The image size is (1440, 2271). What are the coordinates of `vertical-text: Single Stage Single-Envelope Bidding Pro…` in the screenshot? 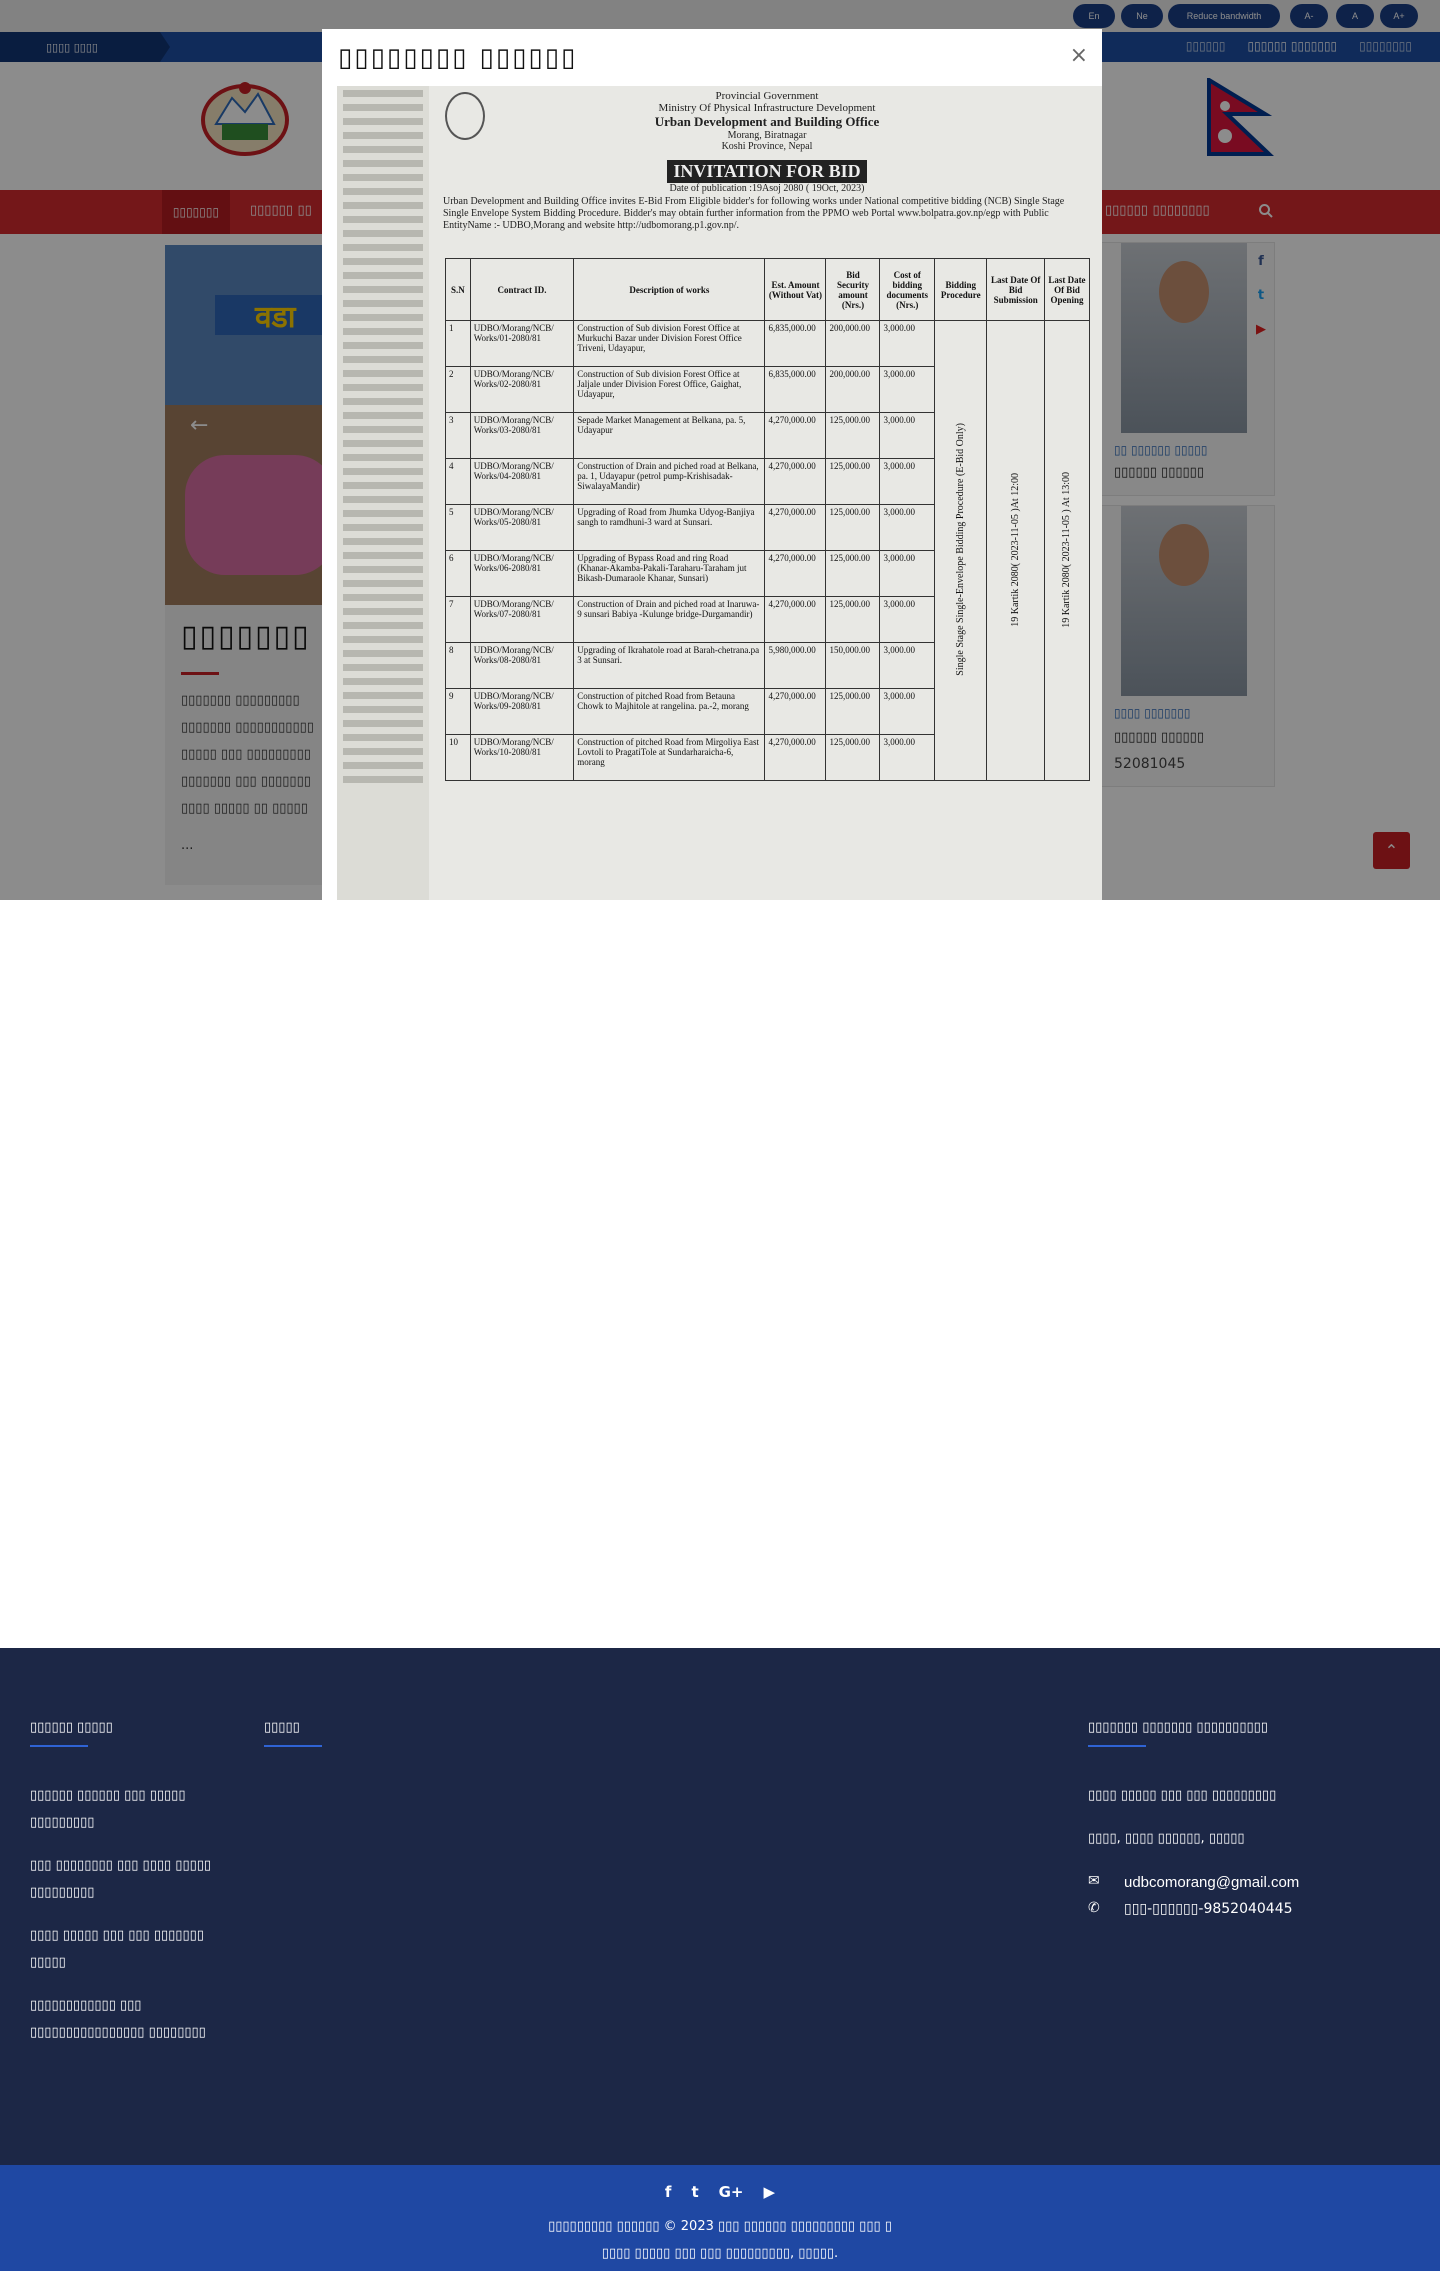 It's located at (961, 549).